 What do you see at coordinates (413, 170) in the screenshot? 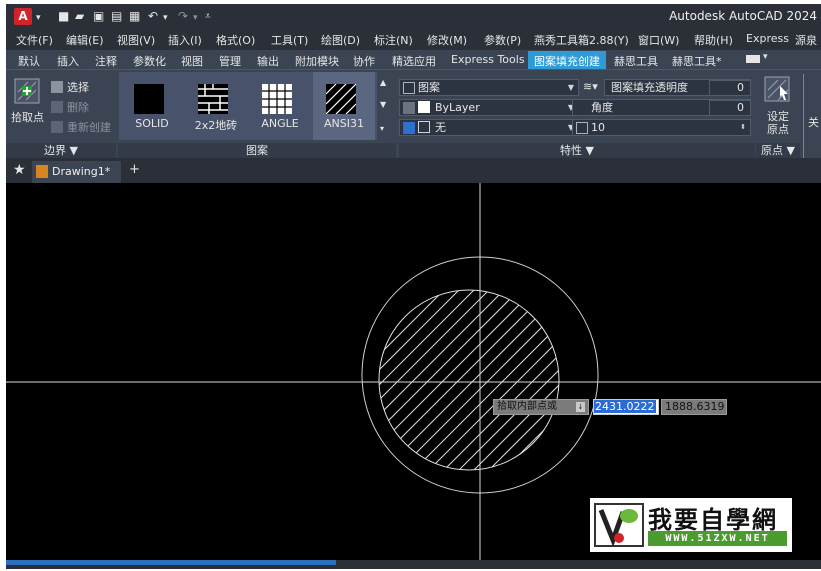
I see `file-tab-bar: ★ Drawing1* +` at bounding box center [413, 170].